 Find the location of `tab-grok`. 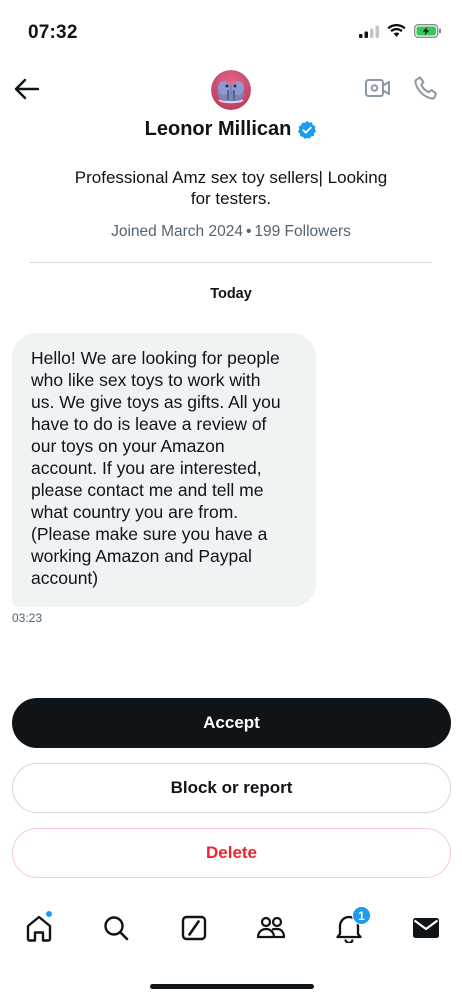

tab-grok is located at coordinates (194, 928).